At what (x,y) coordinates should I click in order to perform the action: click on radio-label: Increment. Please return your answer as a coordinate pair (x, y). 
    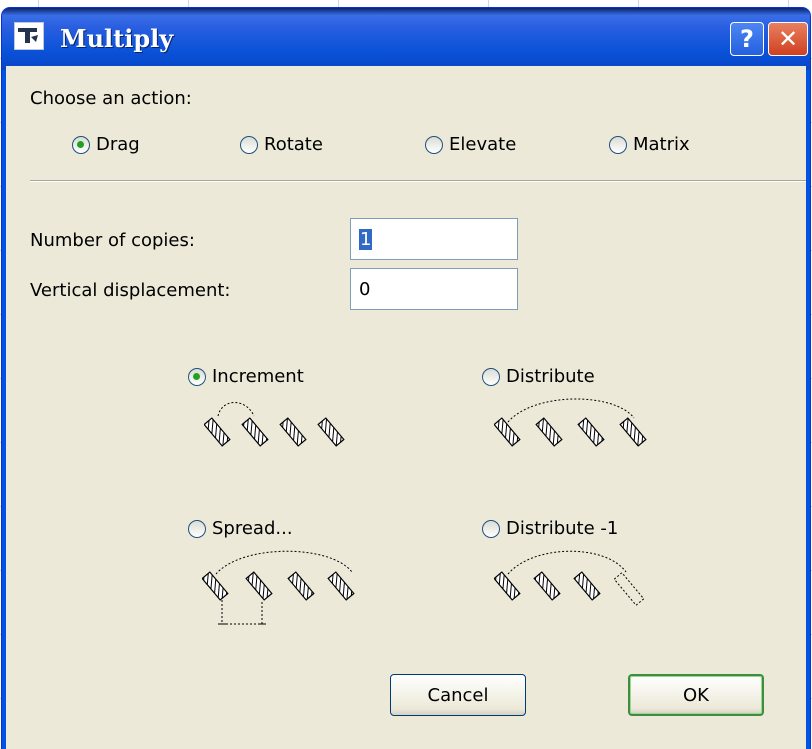
    Looking at the image, I should click on (258, 376).